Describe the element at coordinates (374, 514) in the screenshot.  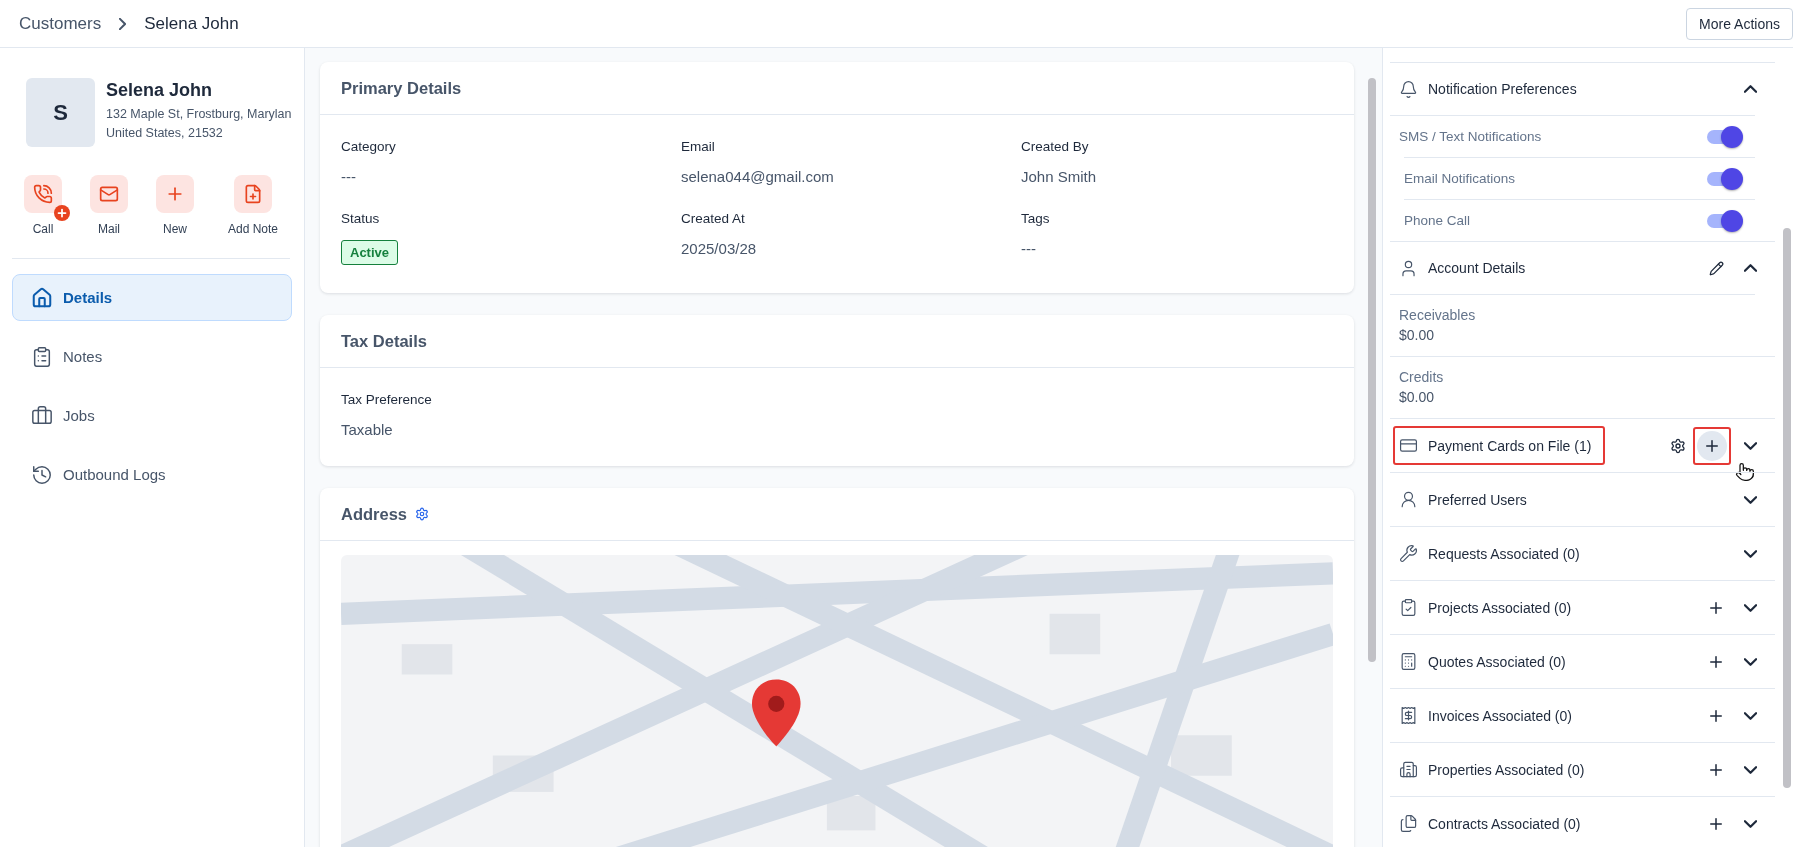
I see `card-title: Address` at that location.